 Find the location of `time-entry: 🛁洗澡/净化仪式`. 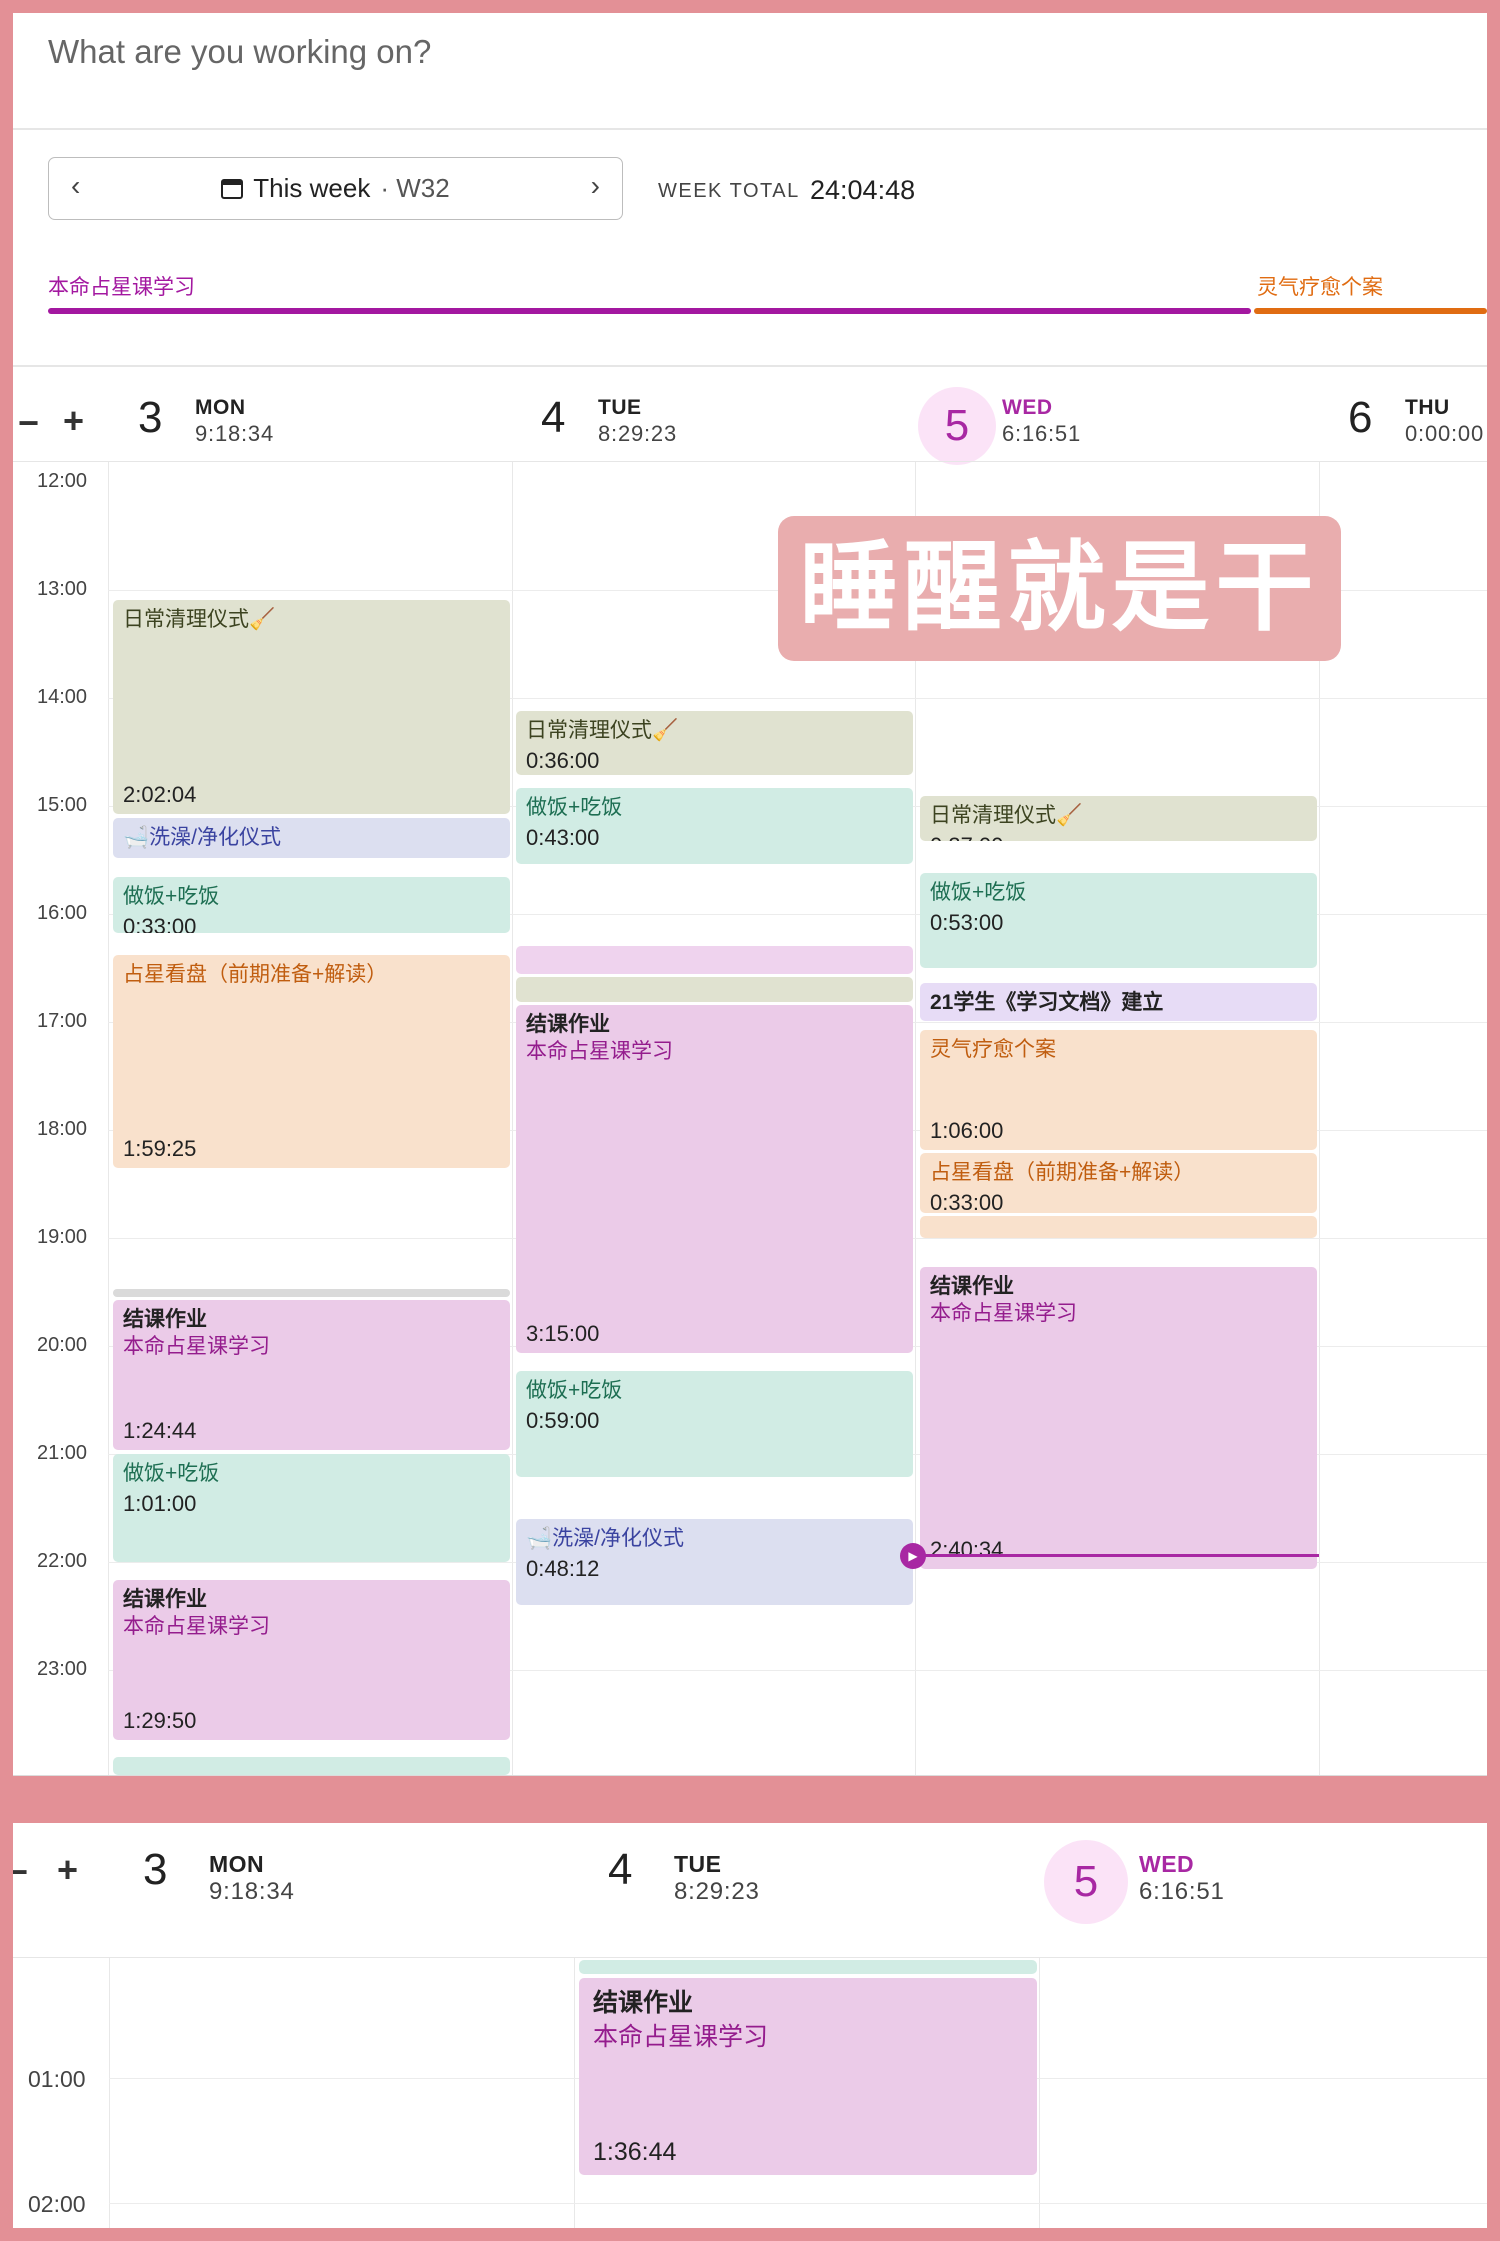

time-entry: 🛁洗澡/净化仪式 is located at coordinates (311, 838).